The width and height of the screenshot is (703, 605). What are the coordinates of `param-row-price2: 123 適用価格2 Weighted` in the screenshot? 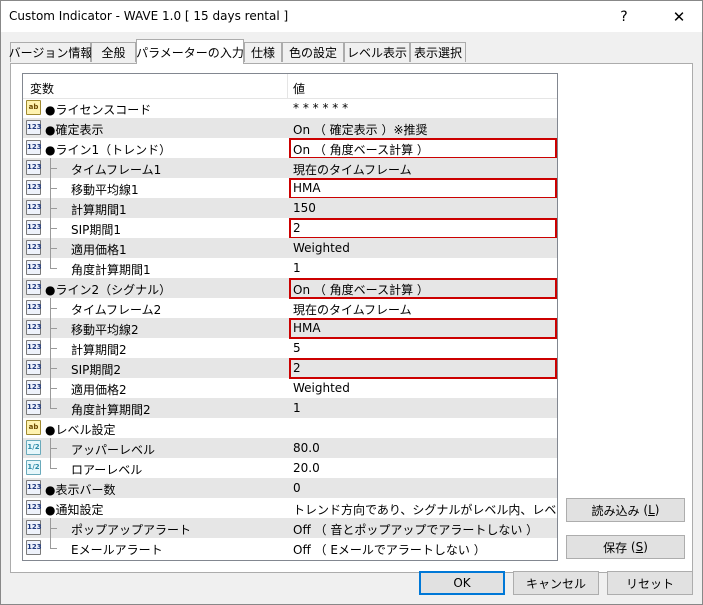 It's located at (290, 388).